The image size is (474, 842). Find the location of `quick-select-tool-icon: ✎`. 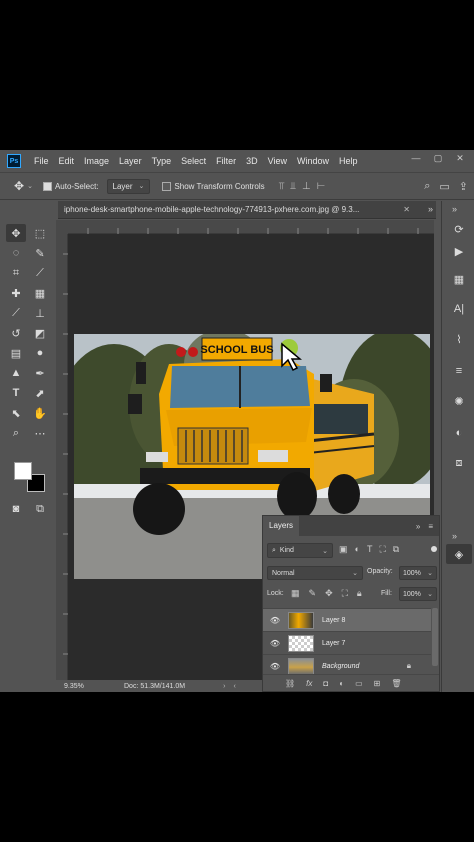

quick-select-tool-icon: ✎ is located at coordinates (40, 253).